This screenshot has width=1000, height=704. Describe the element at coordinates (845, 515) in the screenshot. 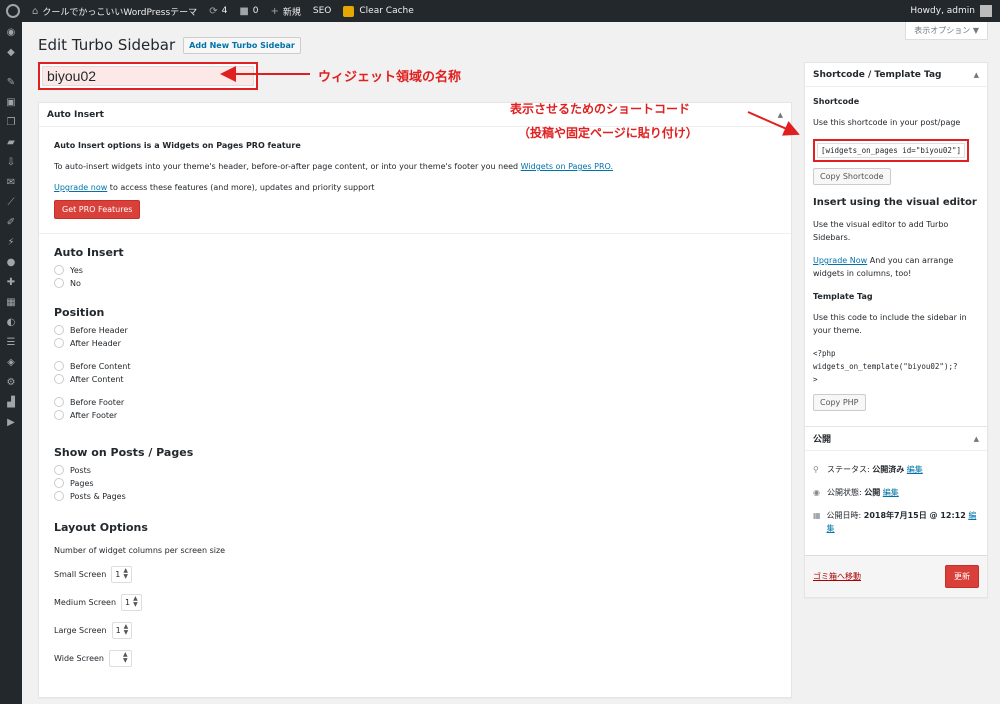

I see `date-label: 公開日時:` at that location.